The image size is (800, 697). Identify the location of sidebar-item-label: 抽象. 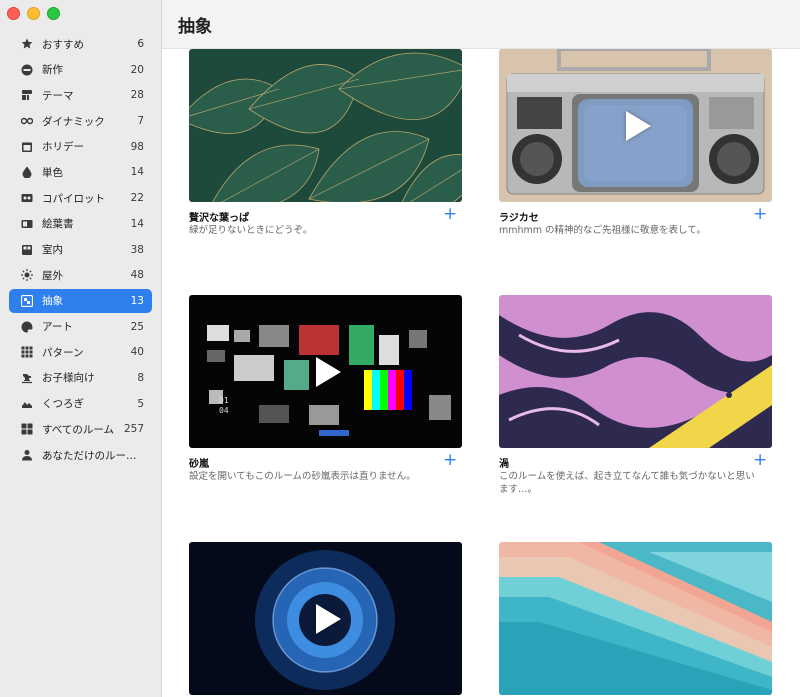
(52, 301).